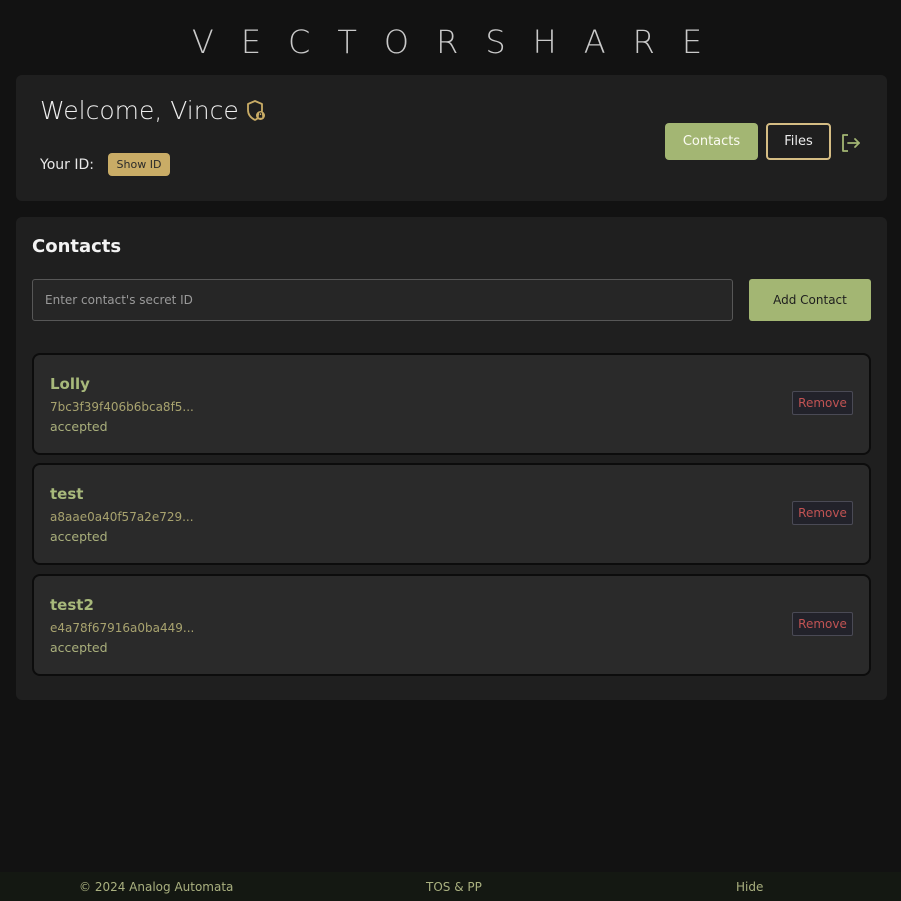 This screenshot has width=901, height=901. What do you see at coordinates (139, 164) in the screenshot?
I see `show-id-button: Show ID` at bounding box center [139, 164].